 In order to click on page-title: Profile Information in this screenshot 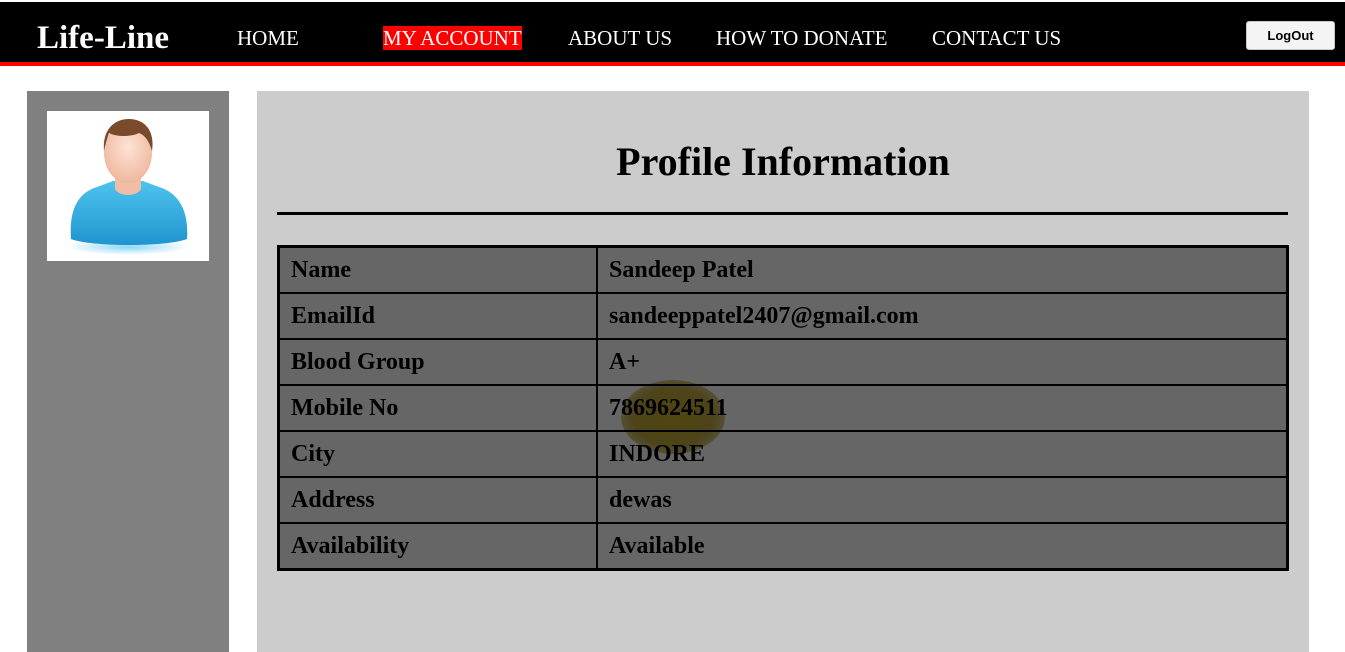, I will do `click(783, 161)`.